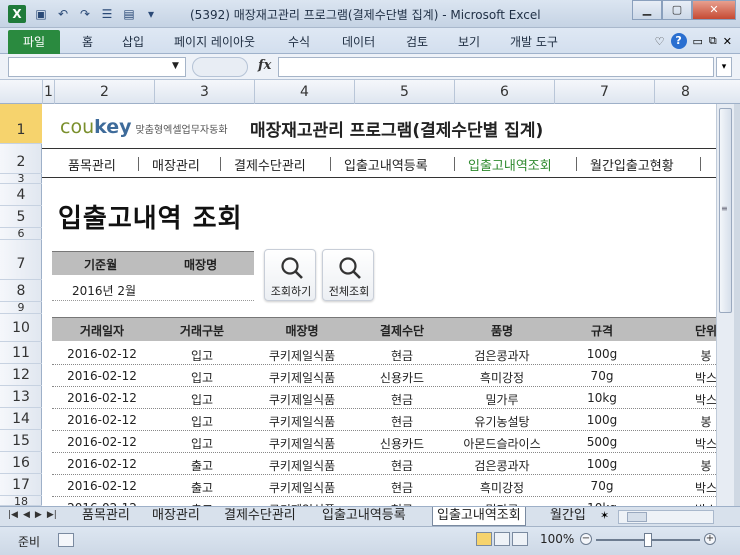  Describe the element at coordinates (63, 14) in the screenshot. I see `undo-icon: ↶` at that location.